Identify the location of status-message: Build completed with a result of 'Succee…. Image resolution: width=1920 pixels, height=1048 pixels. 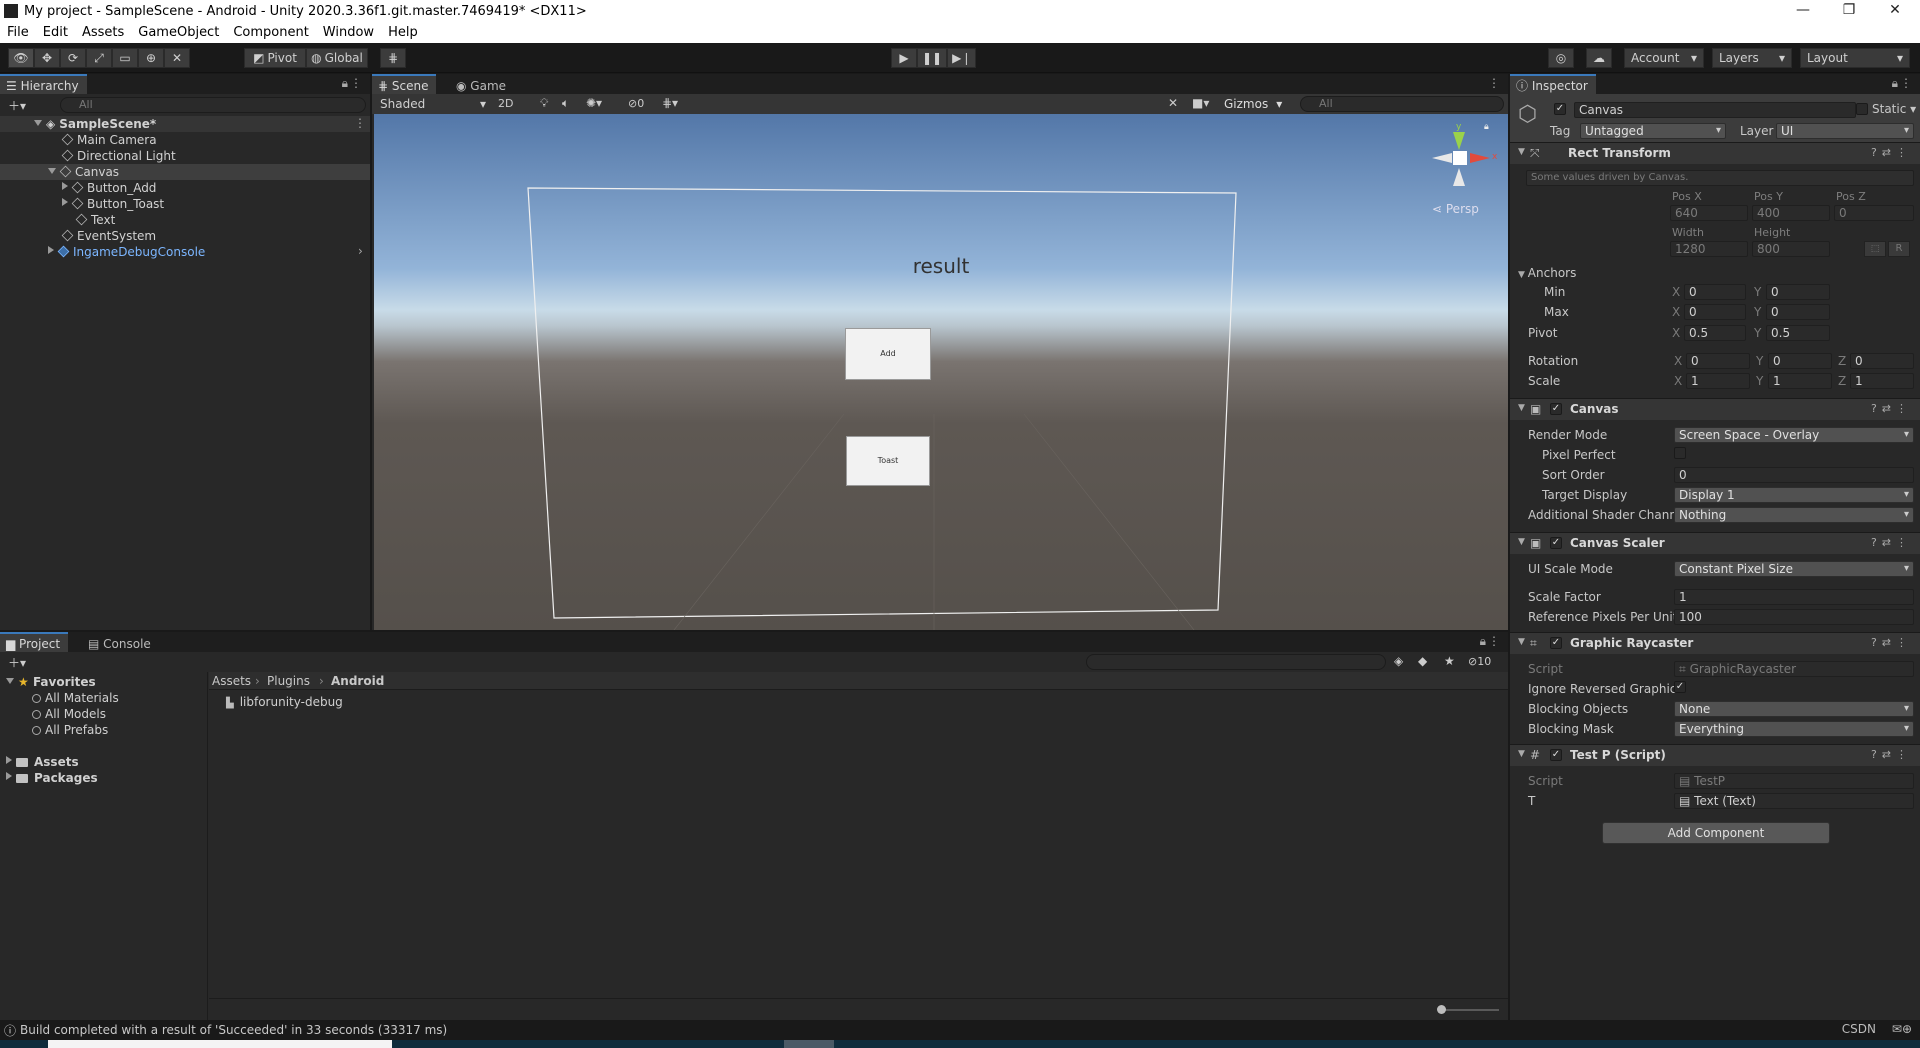
(233, 1030).